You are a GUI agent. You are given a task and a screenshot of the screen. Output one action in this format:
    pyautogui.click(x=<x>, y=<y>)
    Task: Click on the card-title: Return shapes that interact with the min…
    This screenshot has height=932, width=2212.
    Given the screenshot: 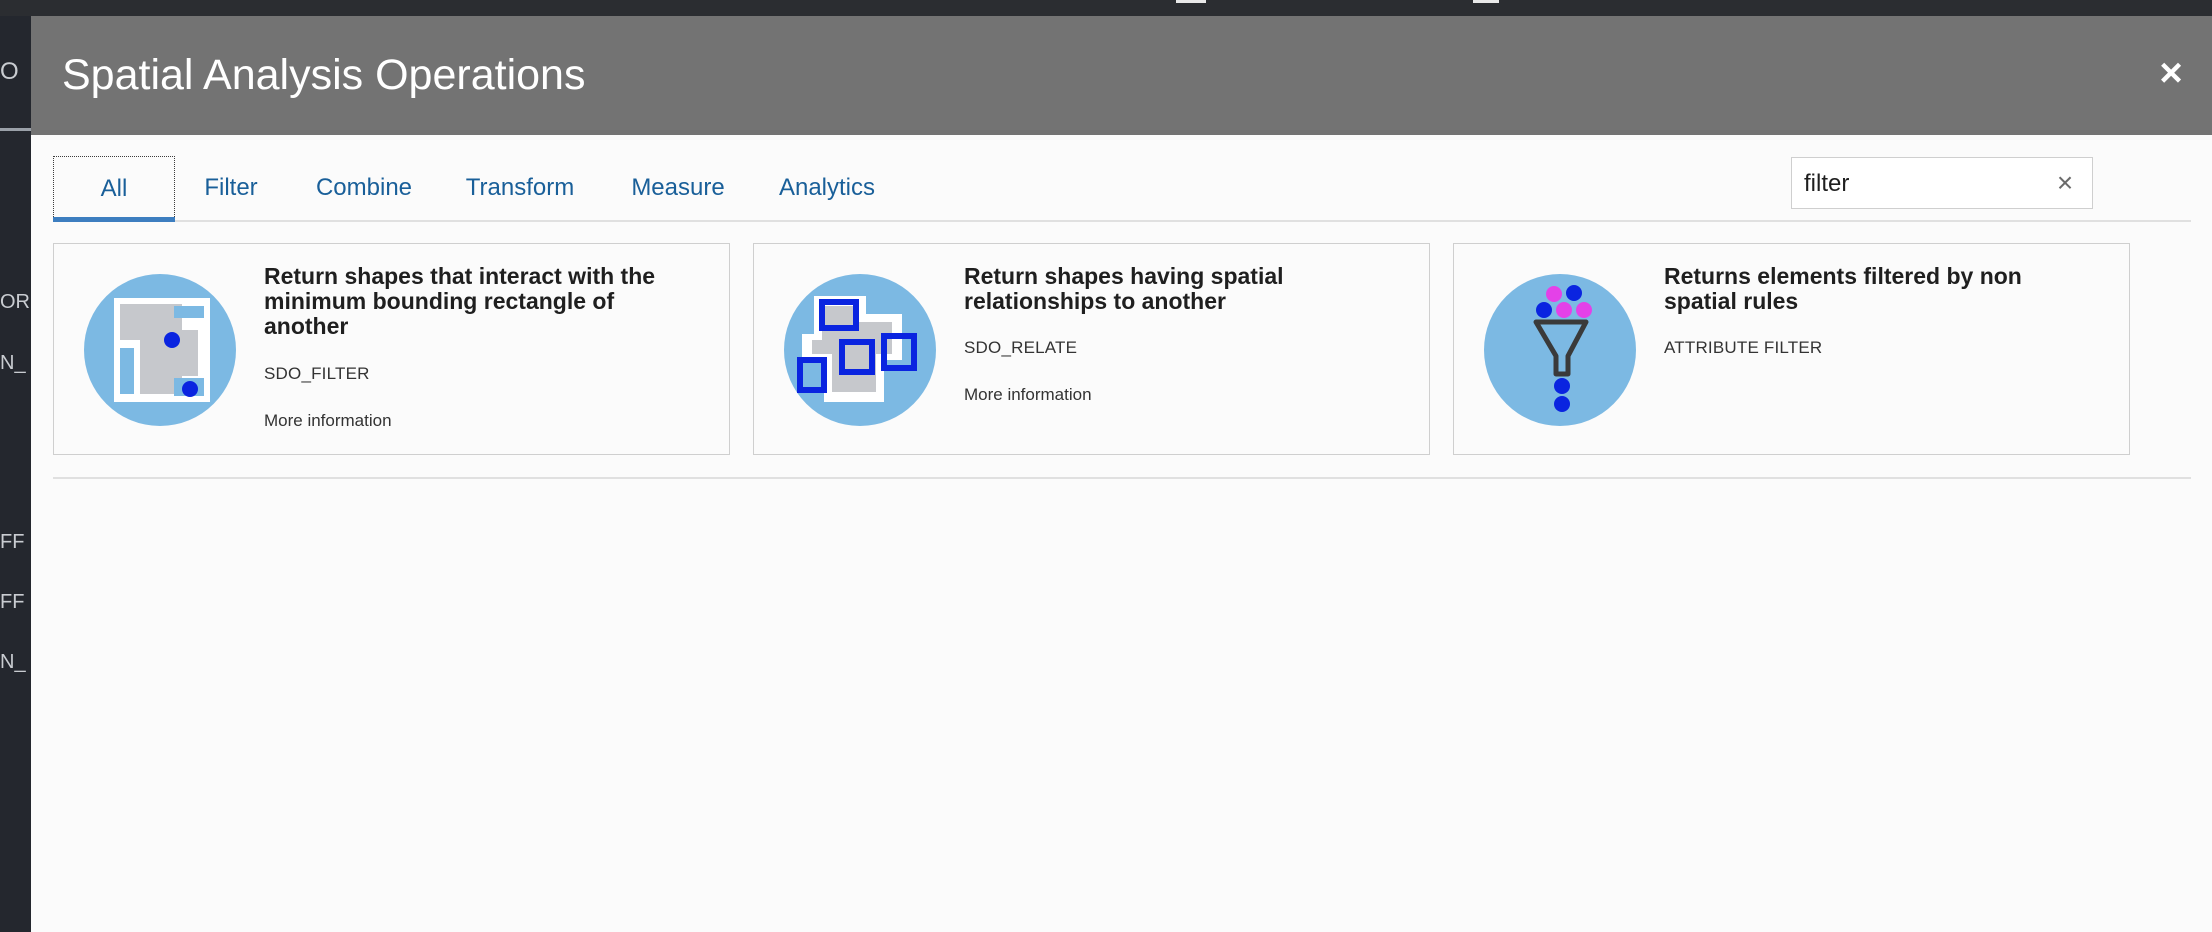 What is the action you would take?
    pyautogui.click(x=460, y=301)
    